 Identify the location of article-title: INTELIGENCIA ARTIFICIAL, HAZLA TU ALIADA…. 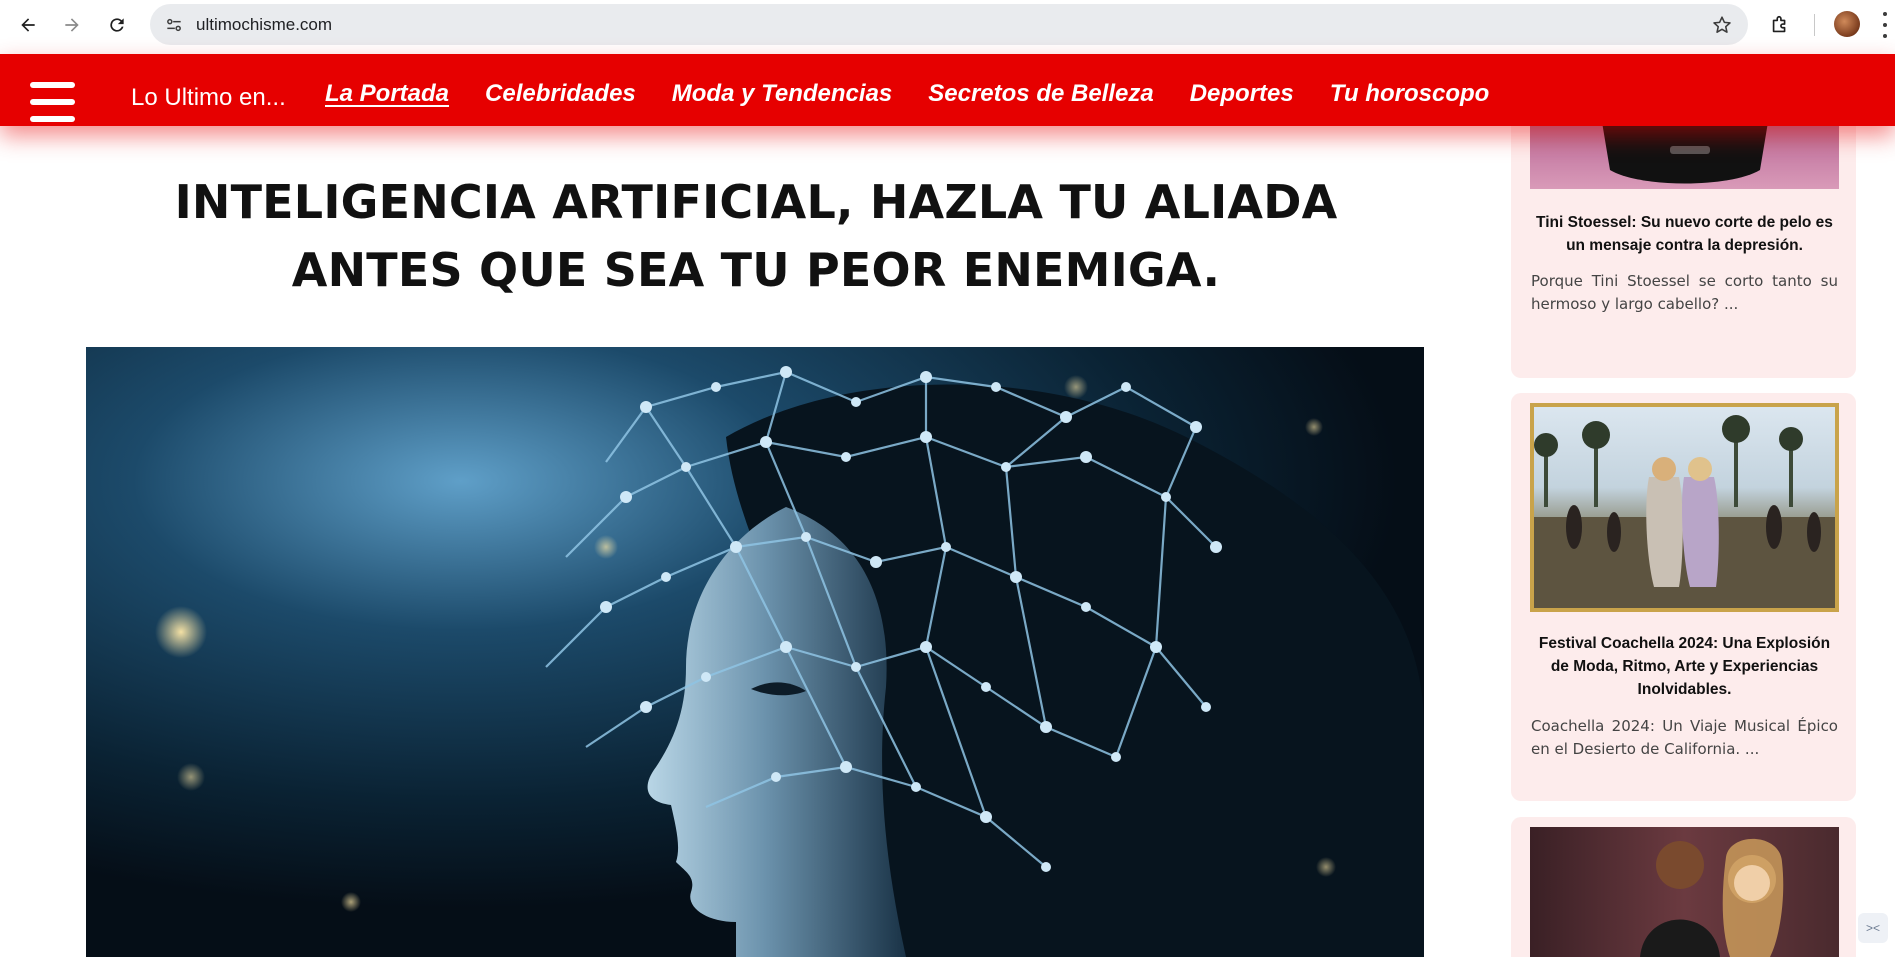
(756, 236).